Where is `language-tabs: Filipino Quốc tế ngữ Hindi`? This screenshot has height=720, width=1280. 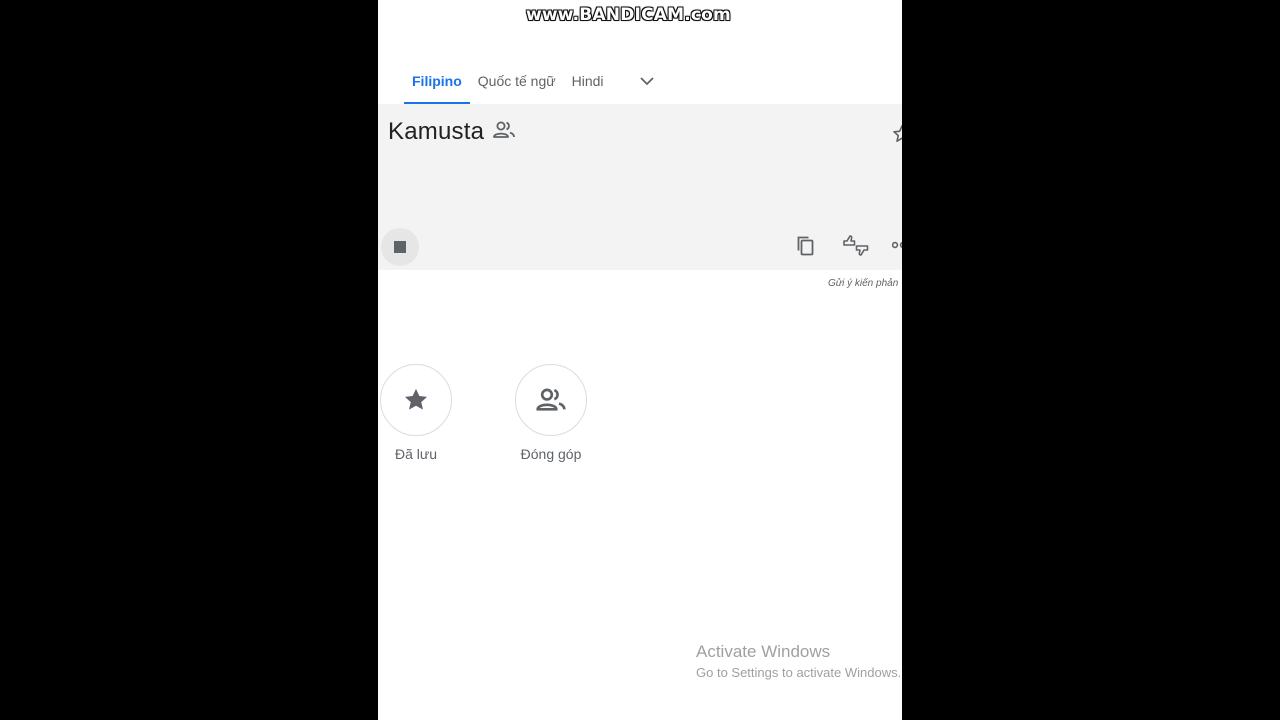
language-tabs: Filipino Quốc tế ngữ Hindi is located at coordinates (533, 81).